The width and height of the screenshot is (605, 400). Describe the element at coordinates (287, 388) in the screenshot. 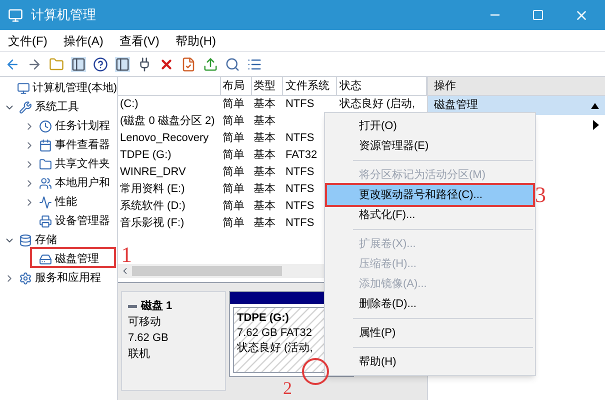

I see `step-number: 2` at that location.